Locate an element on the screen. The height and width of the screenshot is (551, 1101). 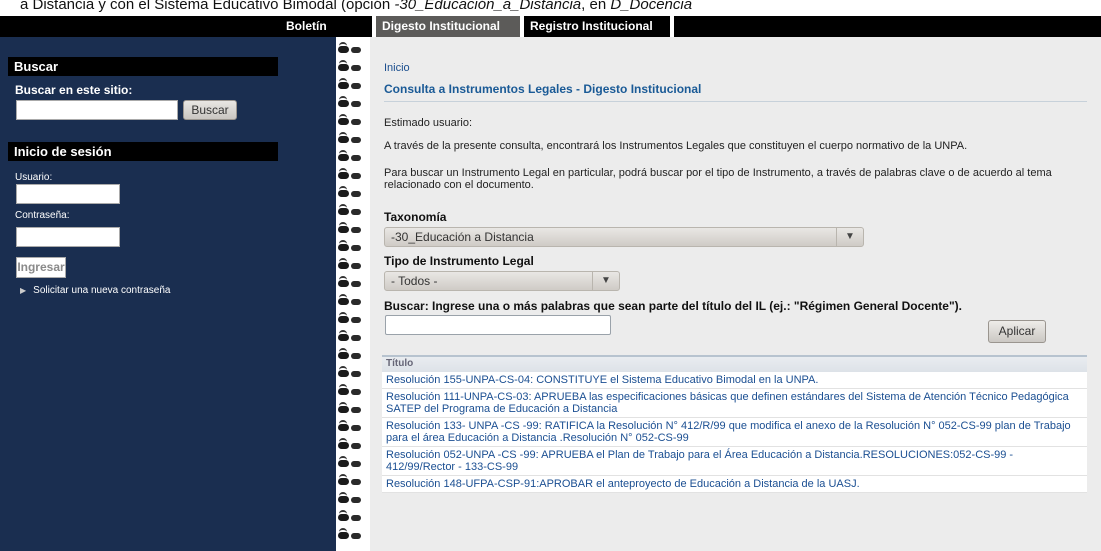
apply-button: Aplicar is located at coordinates (1017, 331).